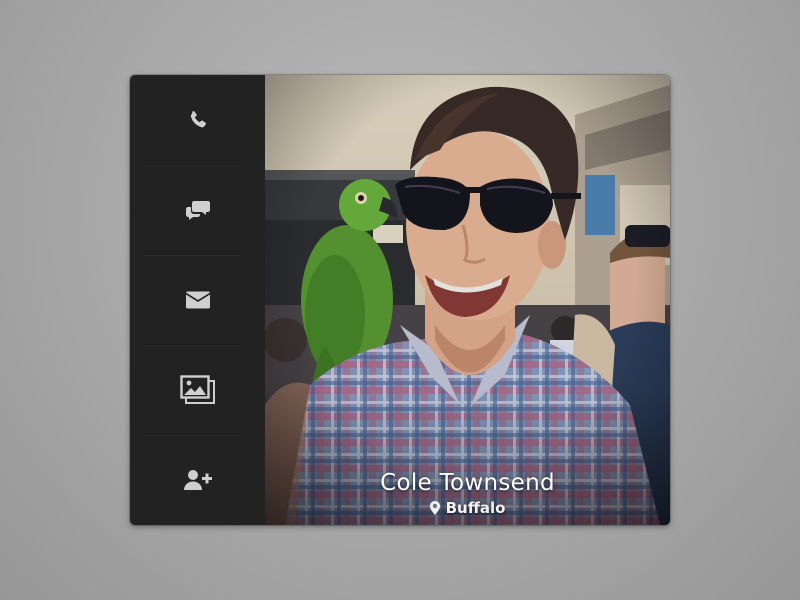 This screenshot has height=600, width=800. I want to click on photos-button, so click(197, 390).